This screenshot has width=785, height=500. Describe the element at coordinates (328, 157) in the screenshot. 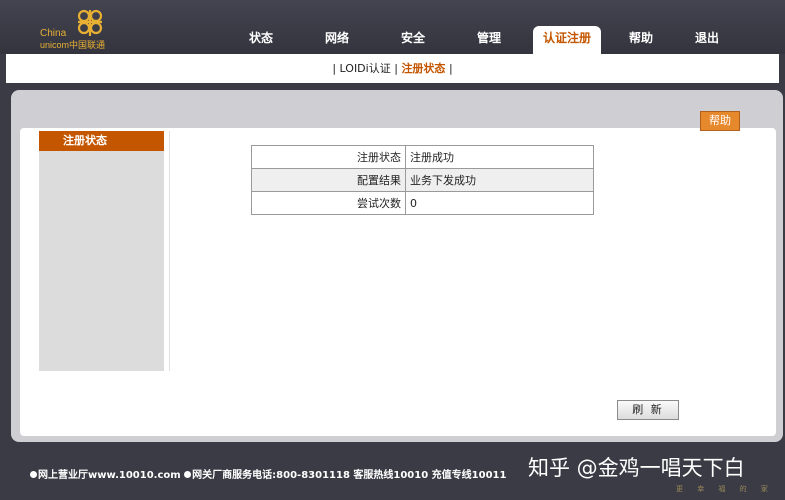

I see `row-key-register-status: 注册状态` at that location.